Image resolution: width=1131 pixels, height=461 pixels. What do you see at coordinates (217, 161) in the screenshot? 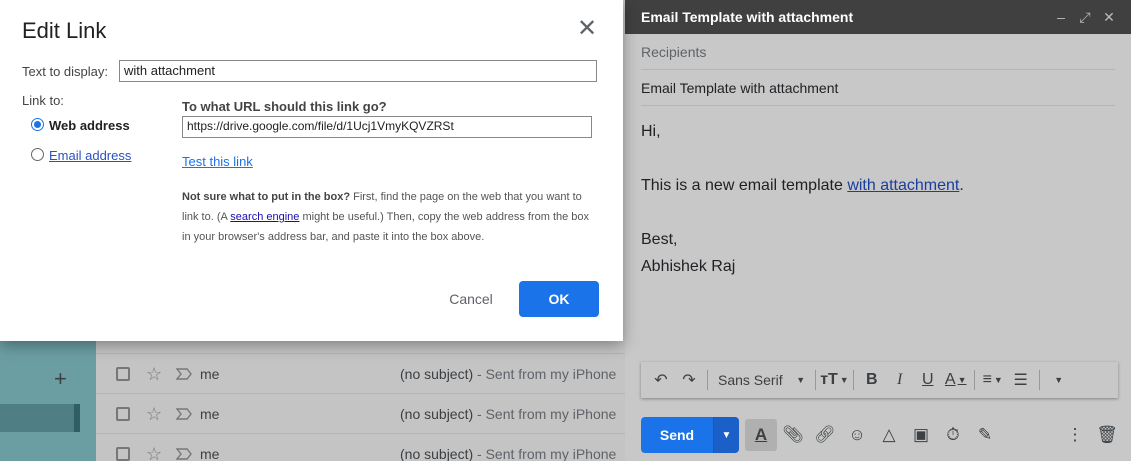
I see `test-link: Test this link` at bounding box center [217, 161].